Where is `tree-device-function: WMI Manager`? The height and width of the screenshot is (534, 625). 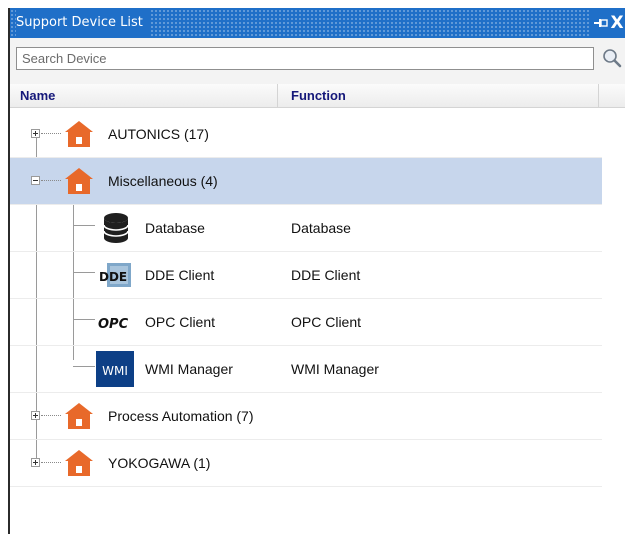 tree-device-function: WMI Manager is located at coordinates (335, 369).